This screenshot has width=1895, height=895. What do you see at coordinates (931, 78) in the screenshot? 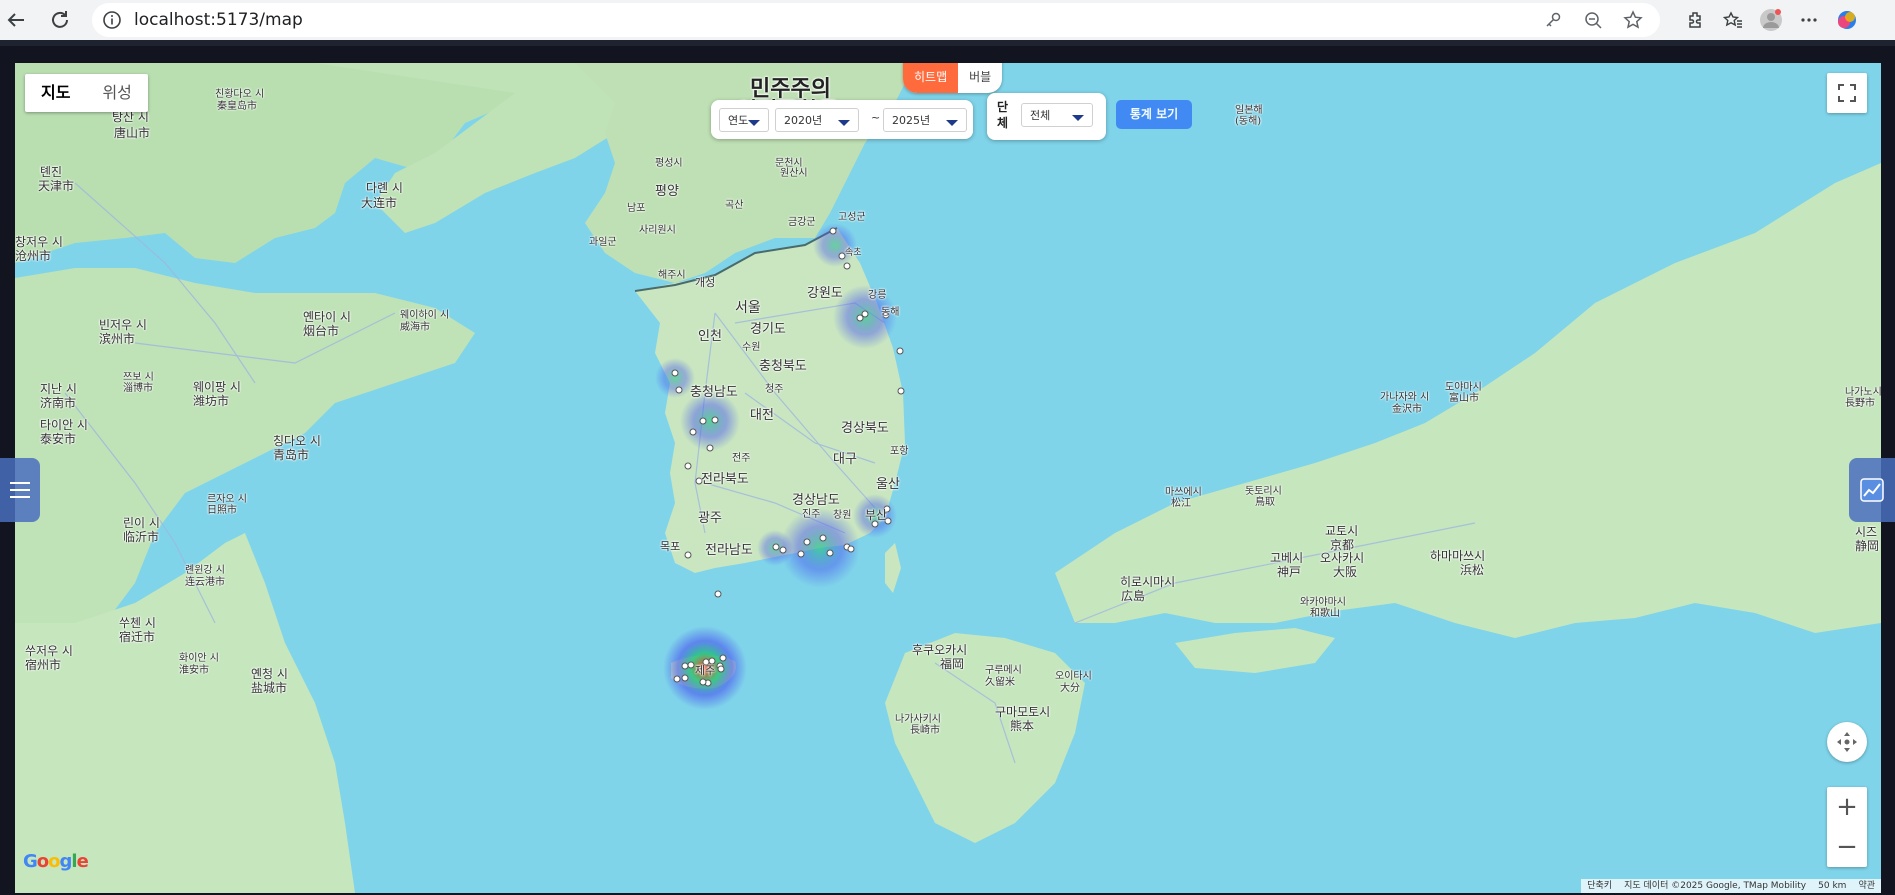
I see `heatmap-toggle-button: 히트맵` at bounding box center [931, 78].